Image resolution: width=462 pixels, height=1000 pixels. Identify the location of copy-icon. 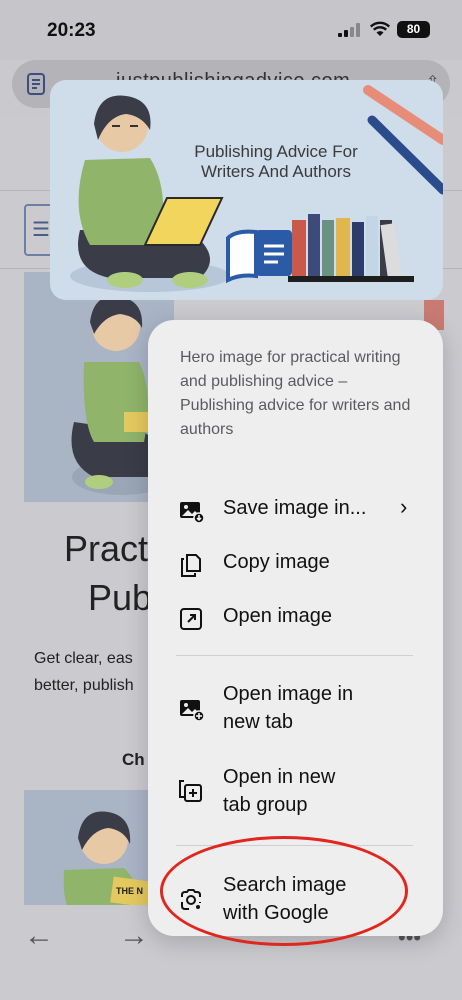
(191, 565).